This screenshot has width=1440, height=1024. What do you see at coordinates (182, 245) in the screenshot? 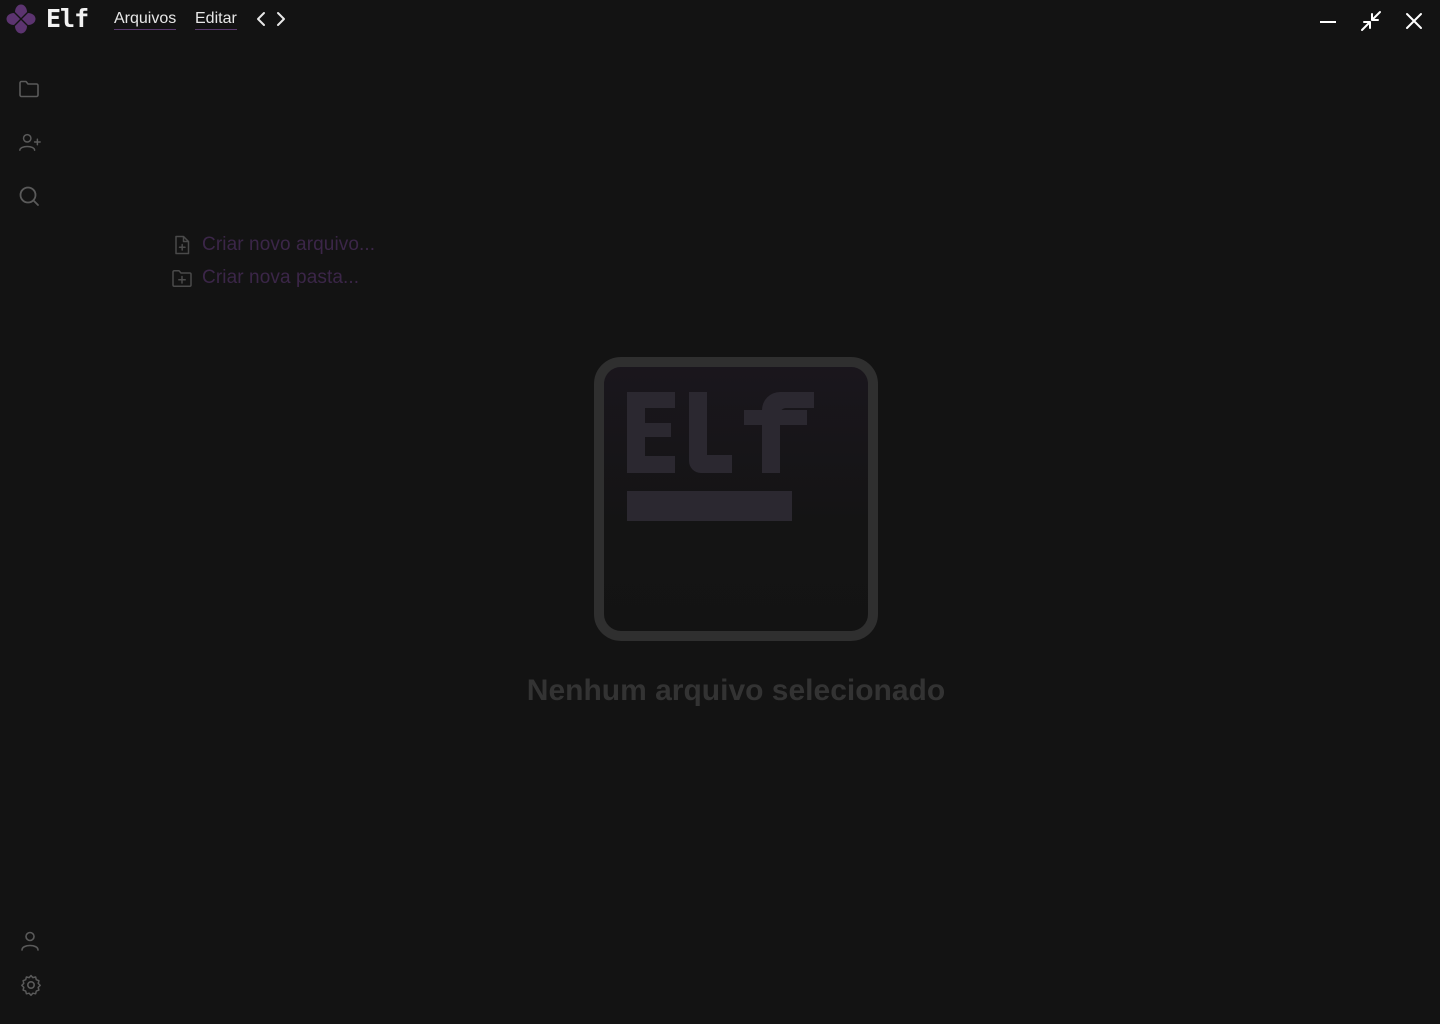
I see `file-plus-icon` at bounding box center [182, 245].